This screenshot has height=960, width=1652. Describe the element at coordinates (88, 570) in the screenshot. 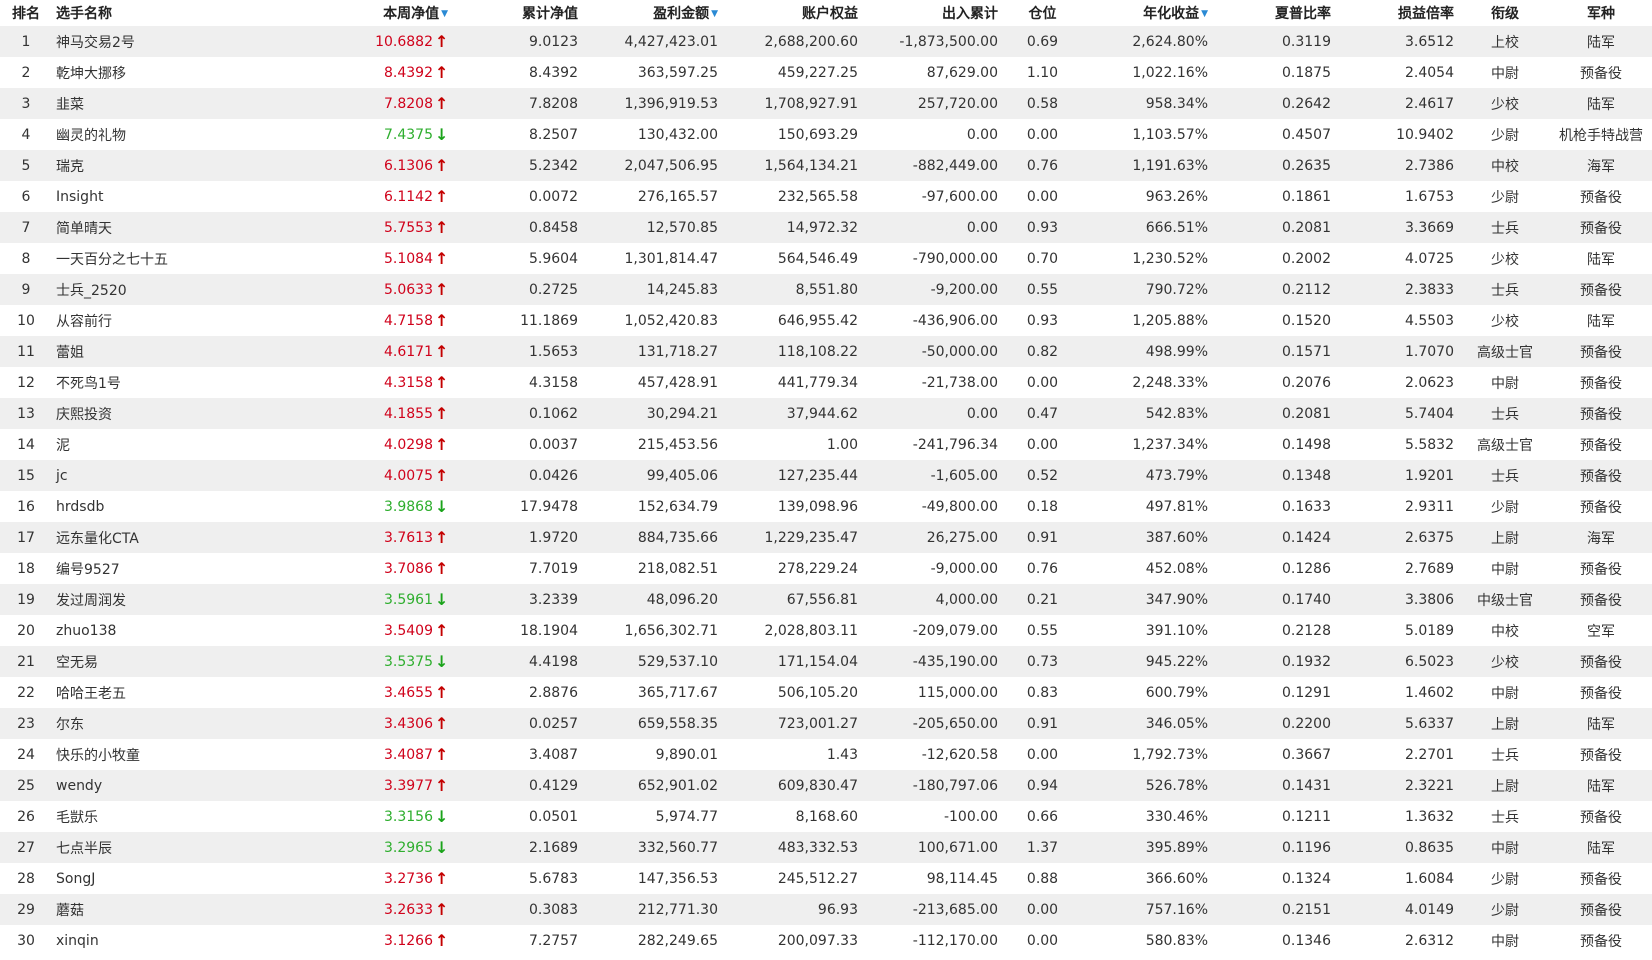

I see `player-name: 编号9527` at that location.